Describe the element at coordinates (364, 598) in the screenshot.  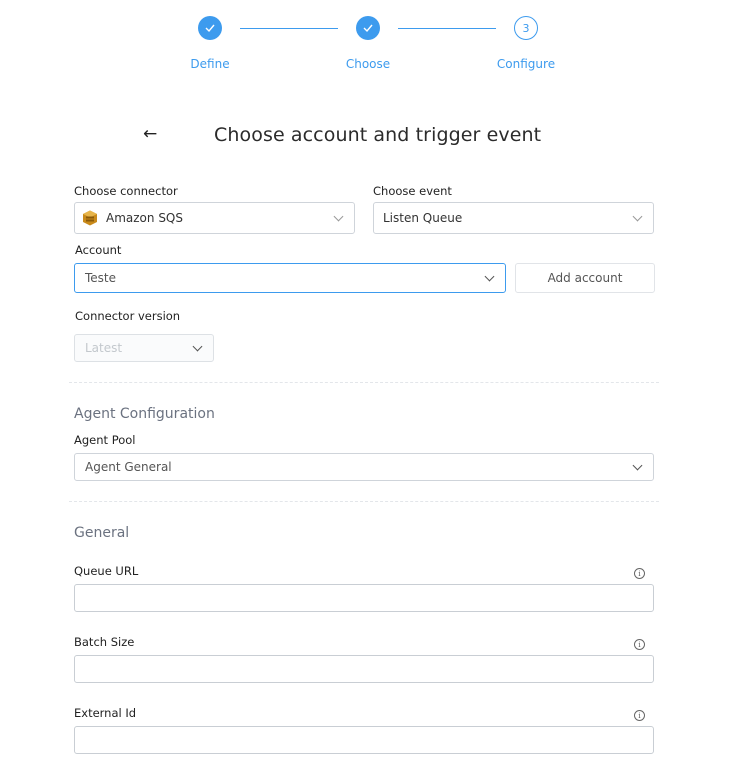
I see `queue-url-input` at that location.